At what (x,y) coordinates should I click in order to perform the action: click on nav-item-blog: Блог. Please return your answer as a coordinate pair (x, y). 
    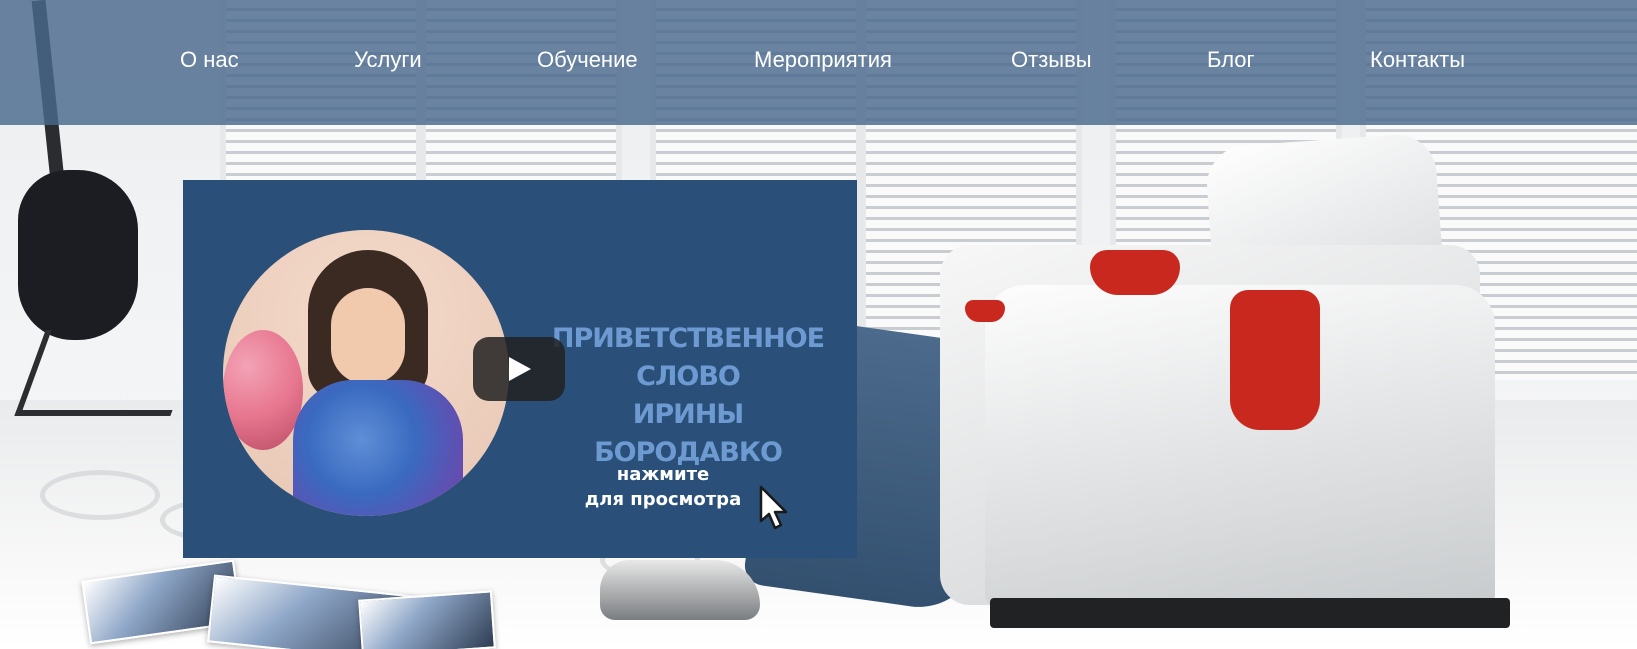
    Looking at the image, I should click on (1231, 60).